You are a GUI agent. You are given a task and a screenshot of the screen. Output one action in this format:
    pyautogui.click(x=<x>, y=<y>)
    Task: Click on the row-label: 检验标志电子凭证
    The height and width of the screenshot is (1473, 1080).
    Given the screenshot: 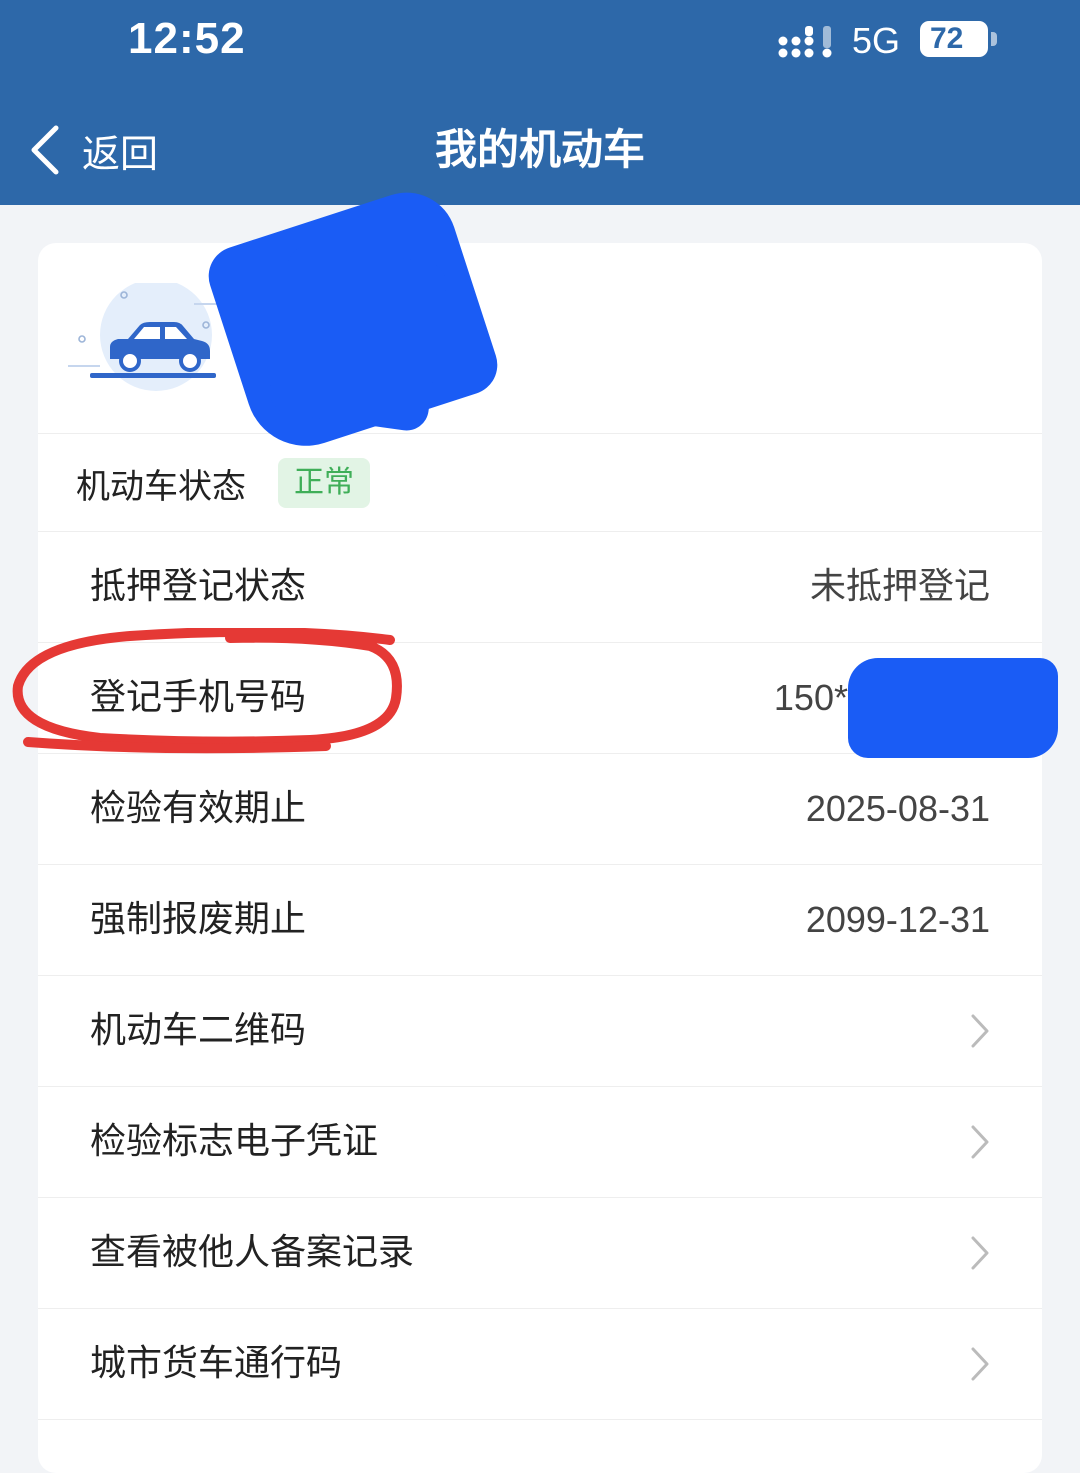 What is the action you would take?
    pyautogui.click(x=234, y=1141)
    